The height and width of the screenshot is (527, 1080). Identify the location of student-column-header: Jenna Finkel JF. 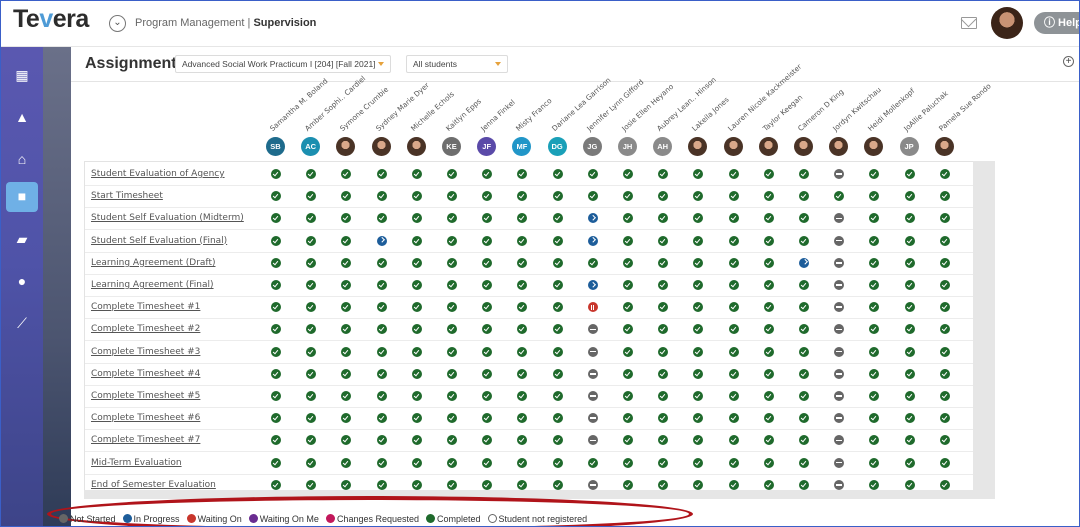
(497, 125).